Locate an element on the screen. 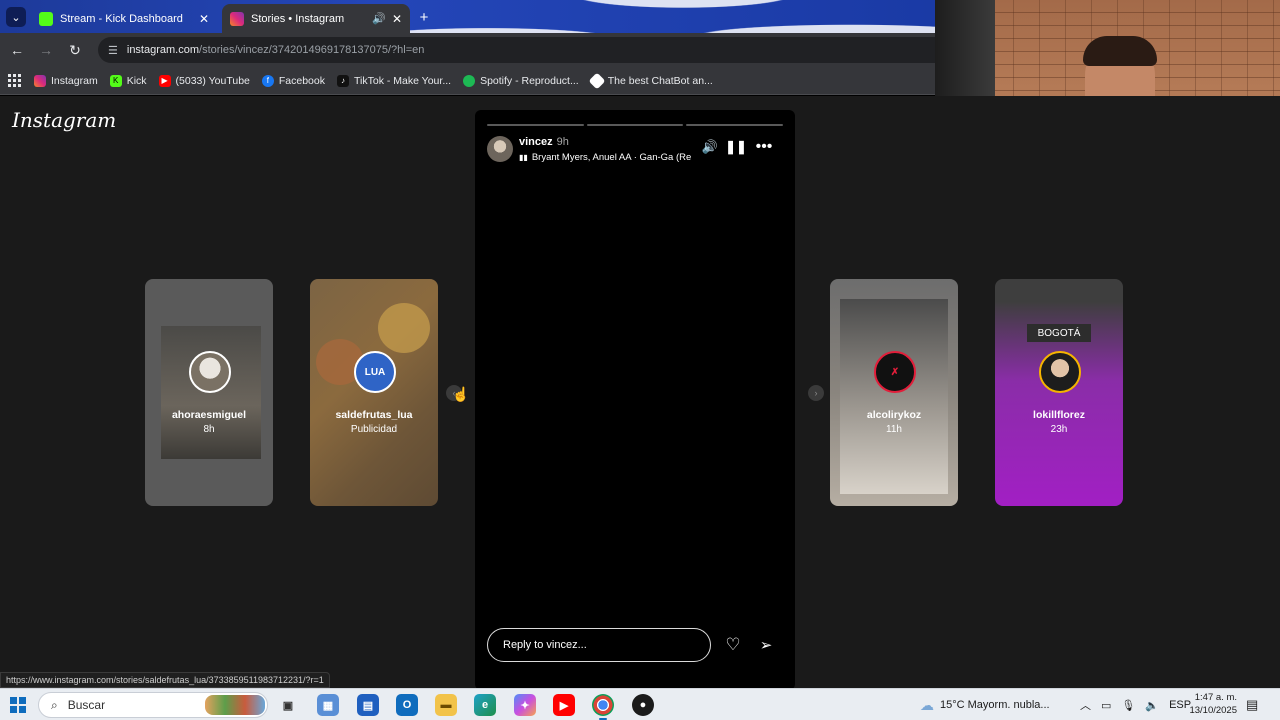  store-icon: ▤ is located at coordinates (368, 705).